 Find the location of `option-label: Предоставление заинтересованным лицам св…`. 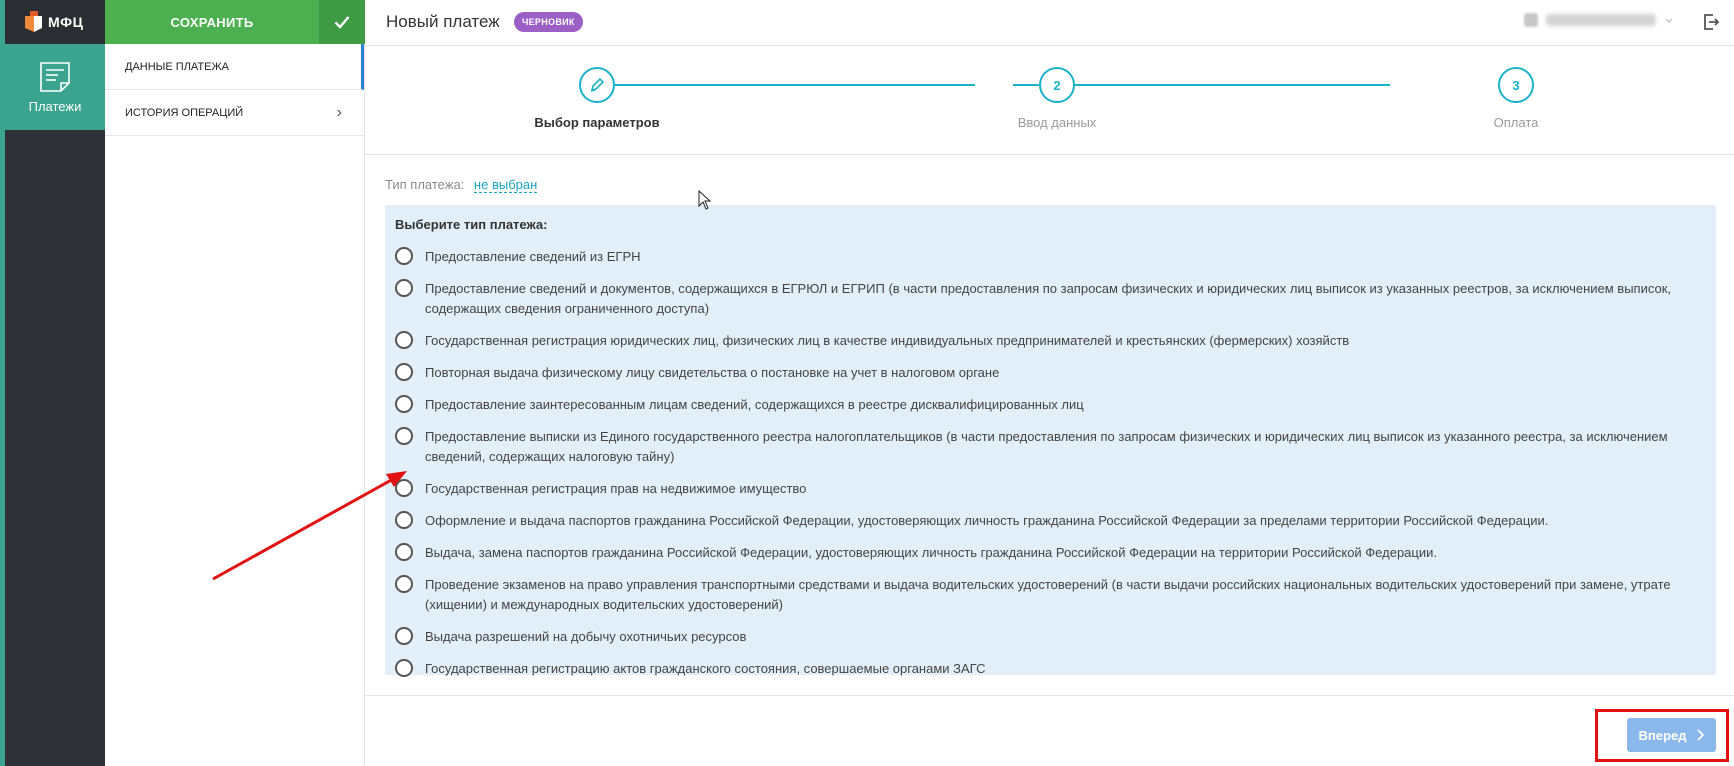

option-label: Предоставление заинтересованным лицам св… is located at coordinates (754, 404).